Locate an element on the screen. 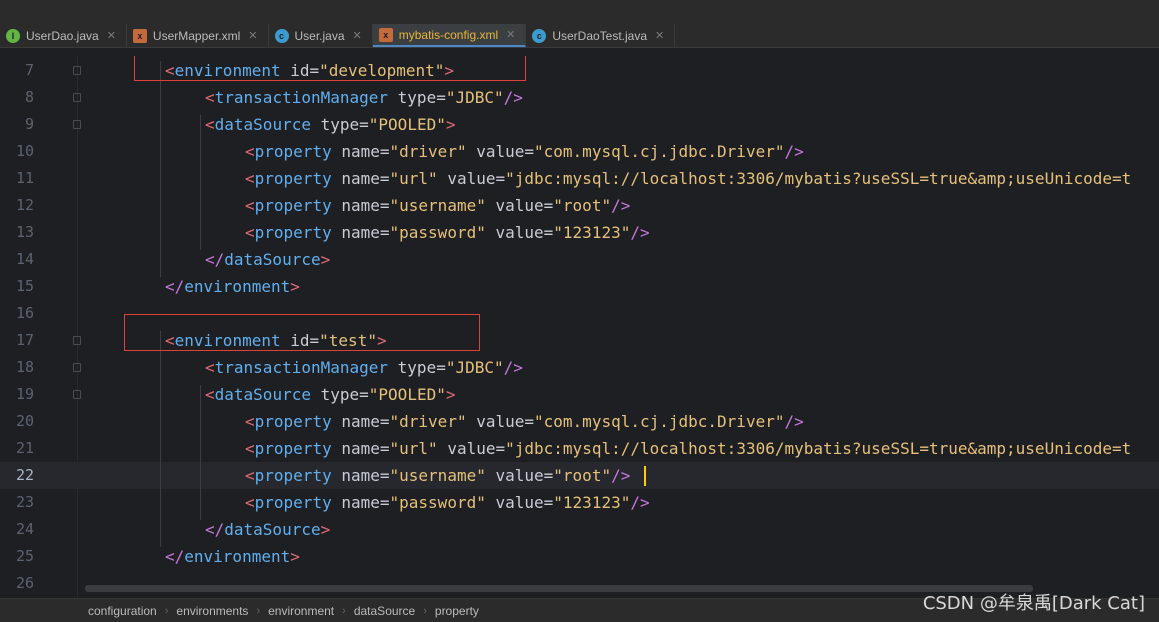  token-val: "root" is located at coordinates (582, 205).